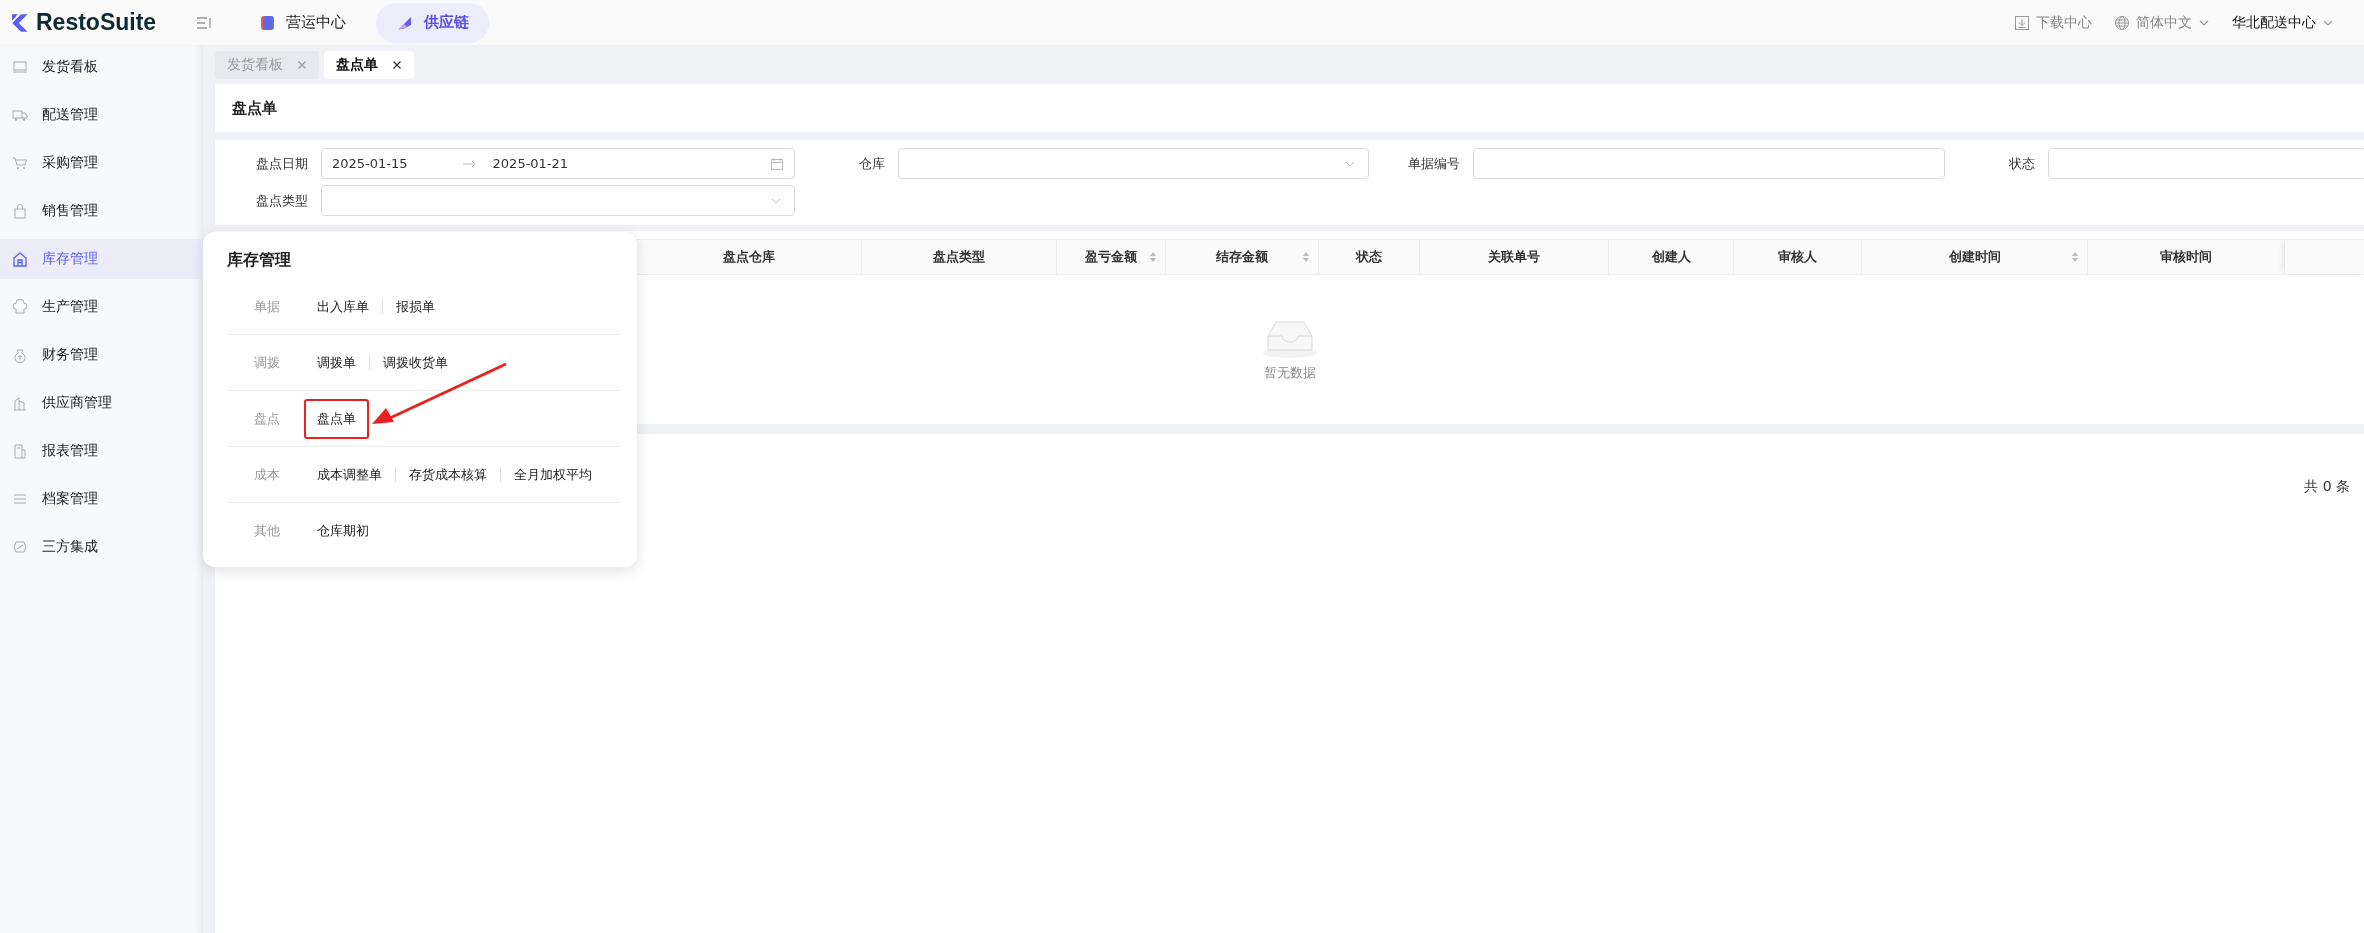  Describe the element at coordinates (777, 163) in the screenshot. I see `calendar-icon` at that location.